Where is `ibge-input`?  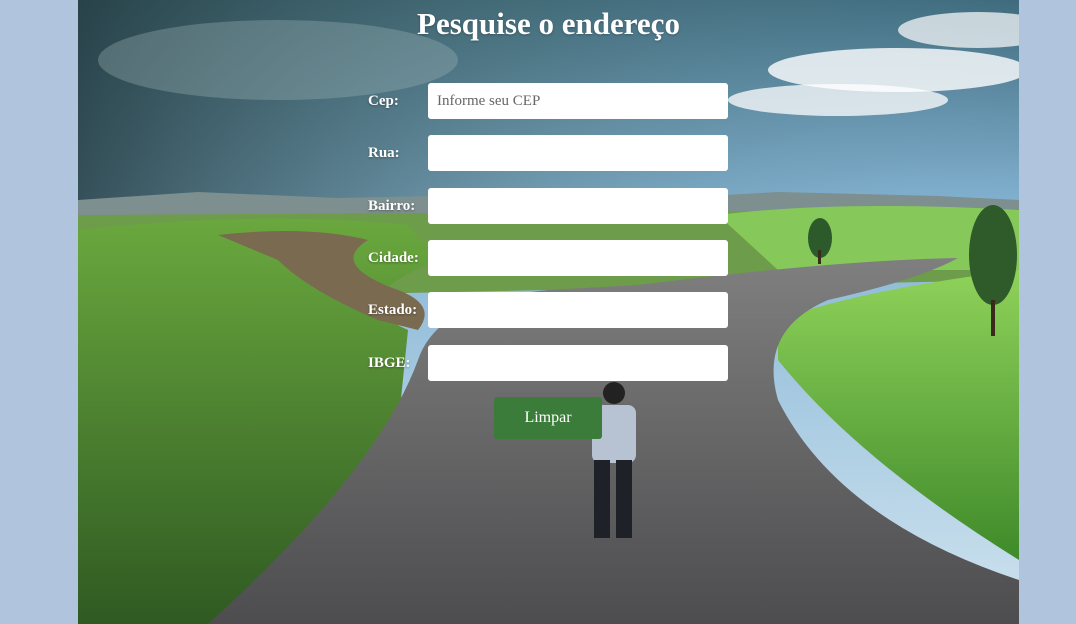 ibge-input is located at coordinates (578, 363).